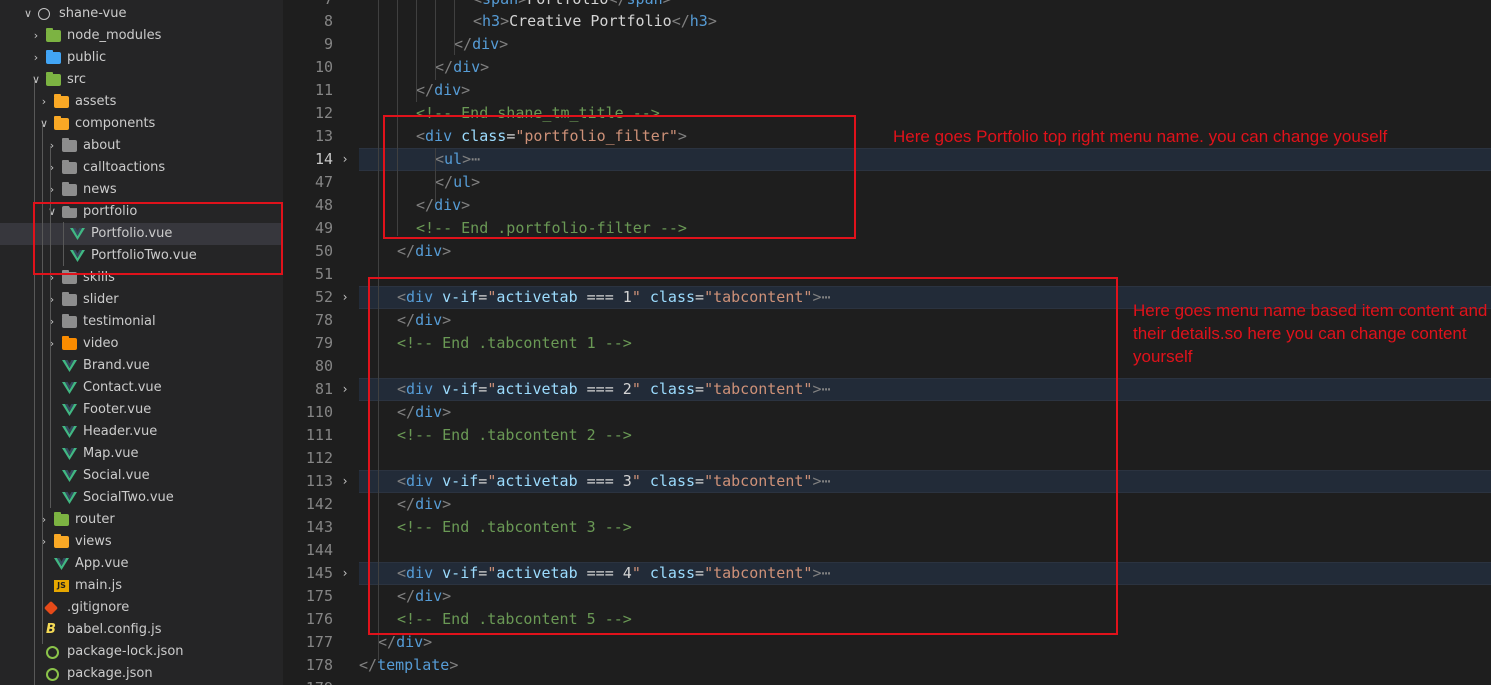  I want to click on line-number: 178, so click(319, 665).